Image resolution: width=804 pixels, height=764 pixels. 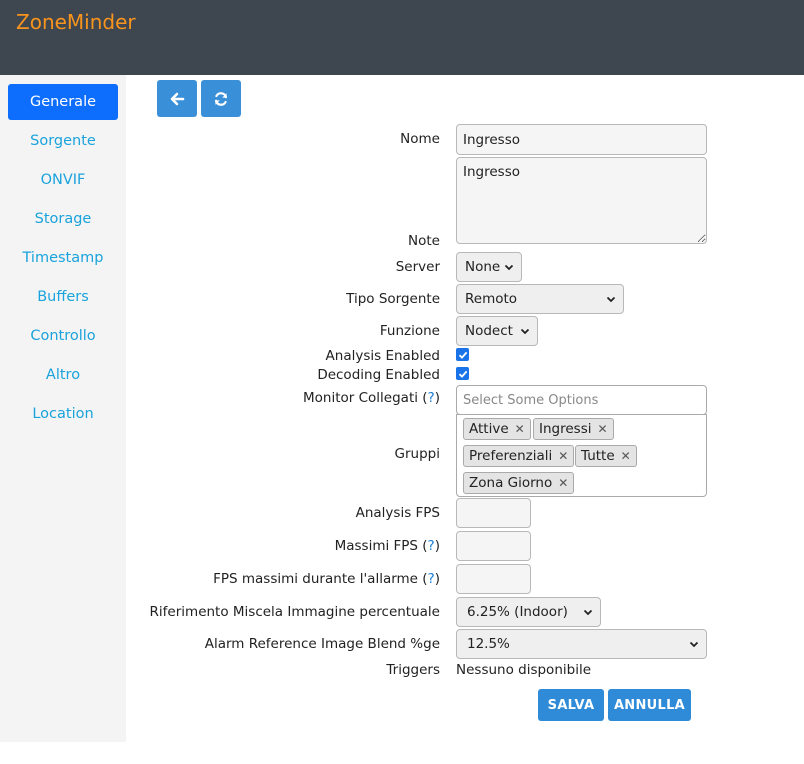 I want to click on linked-monitors-label-close: ), so click(x=437, y=398).